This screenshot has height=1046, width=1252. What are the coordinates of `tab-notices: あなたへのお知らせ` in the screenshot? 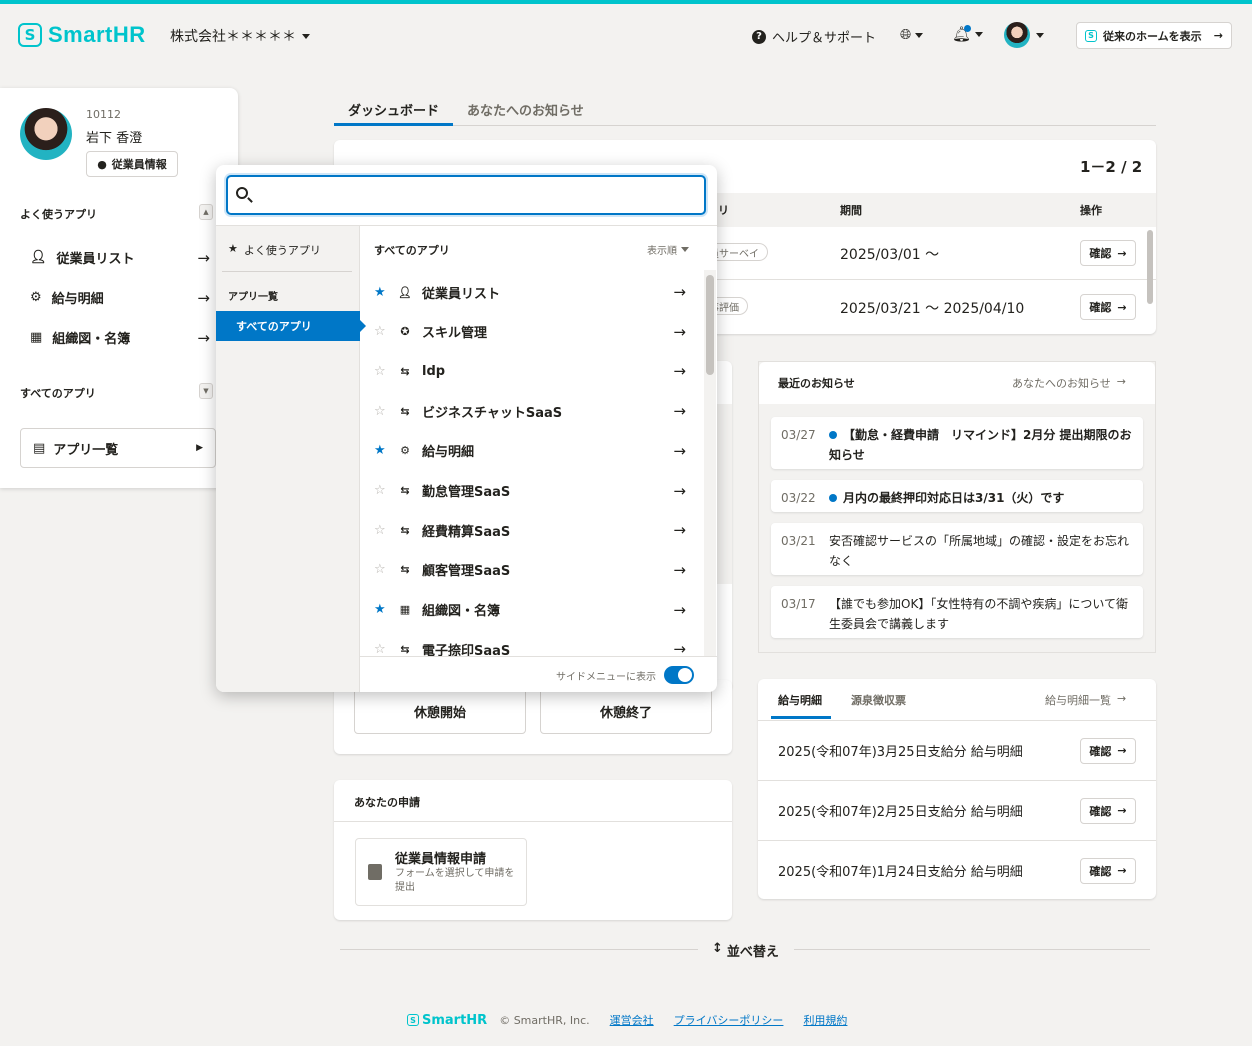 It's located at (525, 109).